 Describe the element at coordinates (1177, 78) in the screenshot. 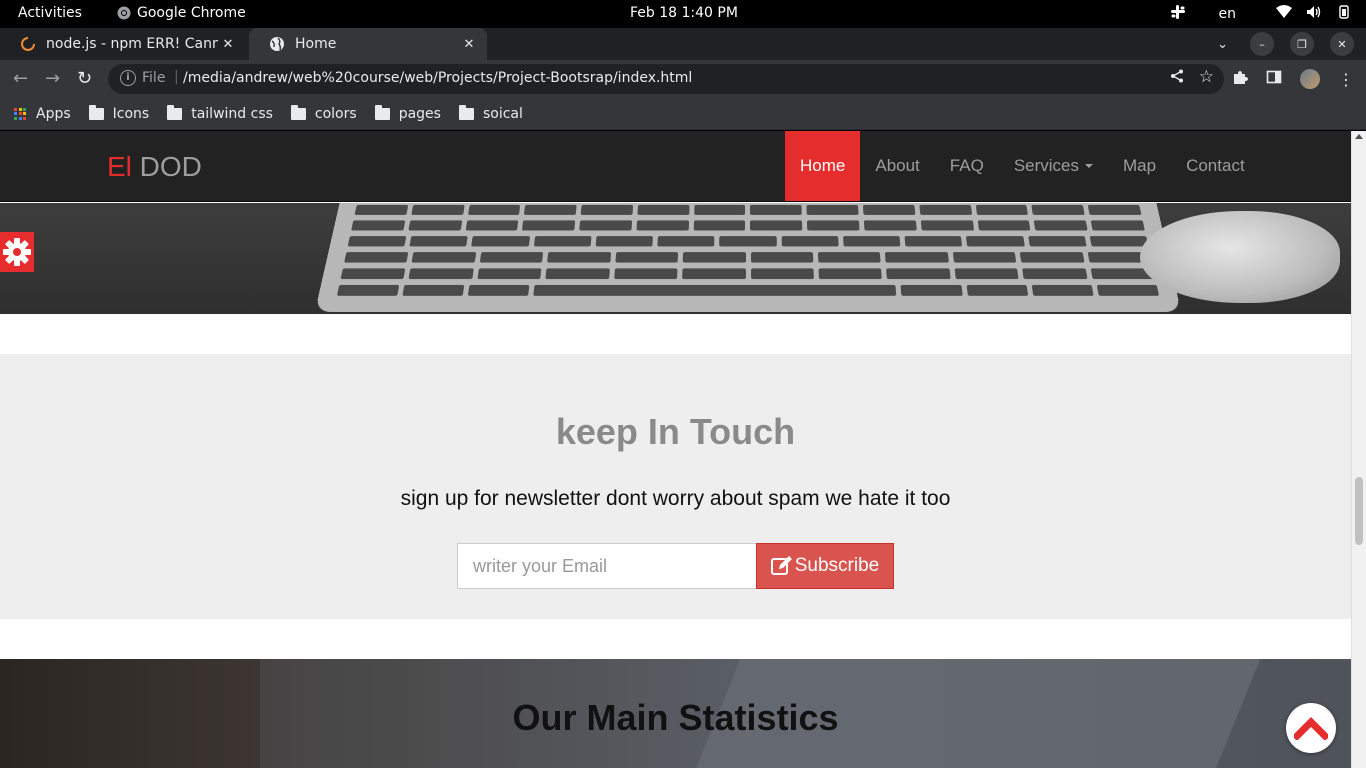

I see `share-icon` at that location.